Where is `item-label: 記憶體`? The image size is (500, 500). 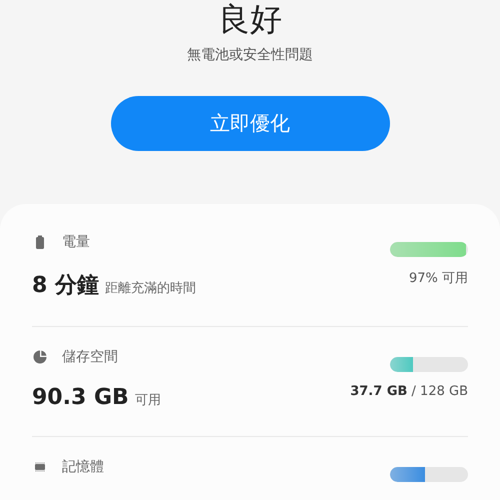 item-label: 記憶體 is located at coordinates (83, 467).